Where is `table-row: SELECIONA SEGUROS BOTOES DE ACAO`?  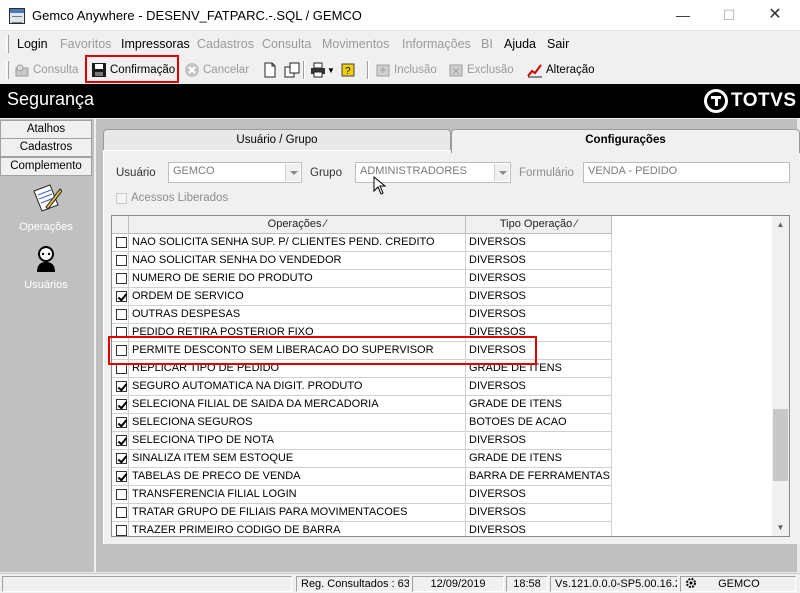
table-row: SELECIONA SEGUROS BOTOES DE ACAO is located at coordinates (442, 423).